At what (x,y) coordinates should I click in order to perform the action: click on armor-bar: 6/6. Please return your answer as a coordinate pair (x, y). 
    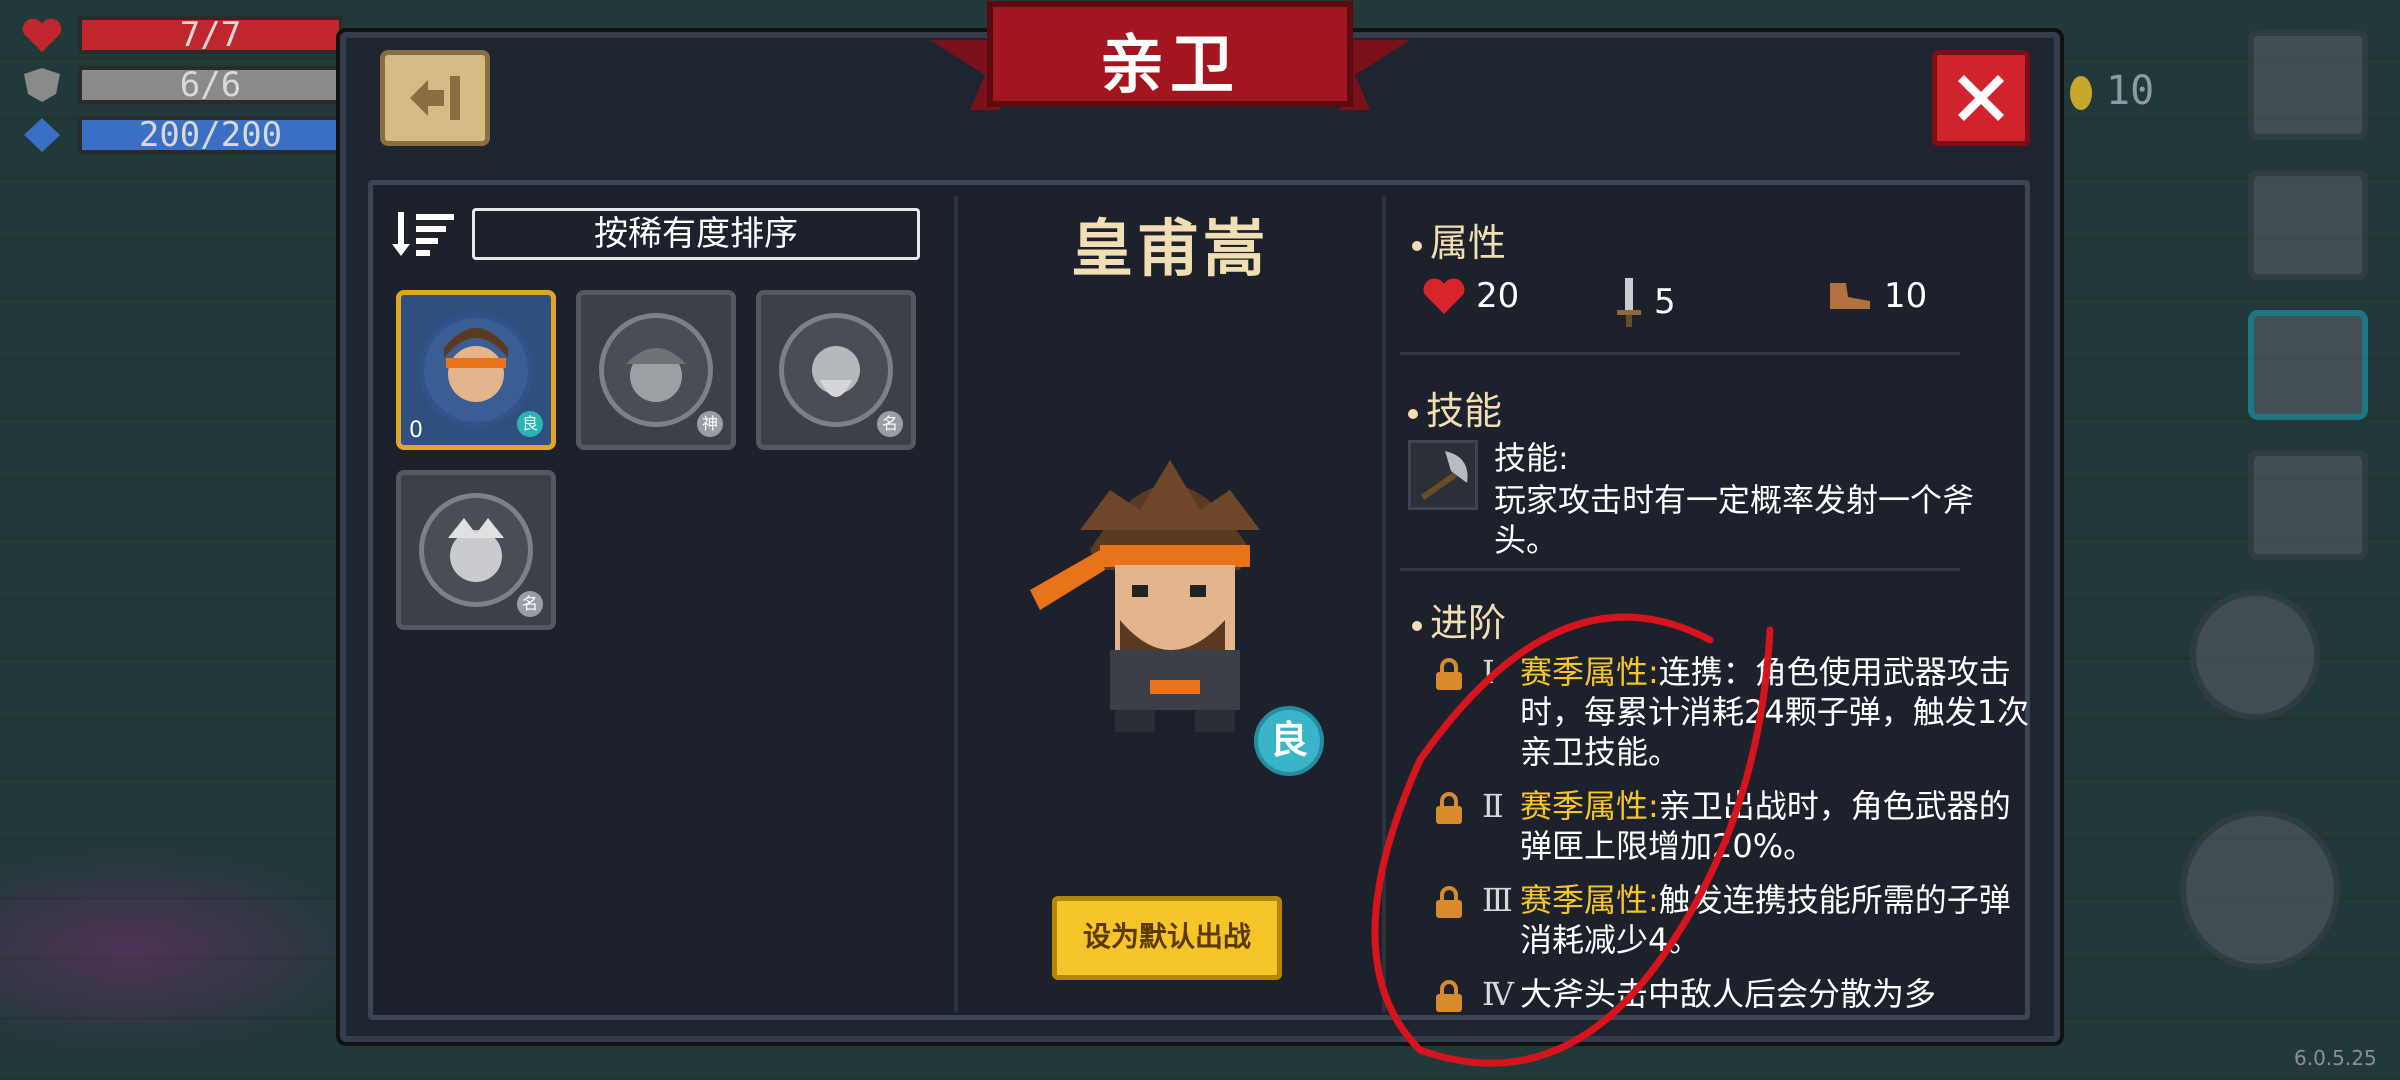
    Looking at the image, I should click on (210, 85).